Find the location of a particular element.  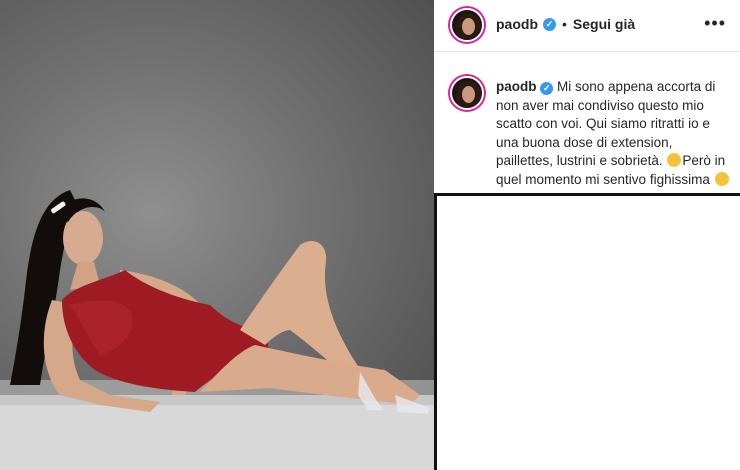

rofl-emoji-icon is located at coordinates (674, 160).